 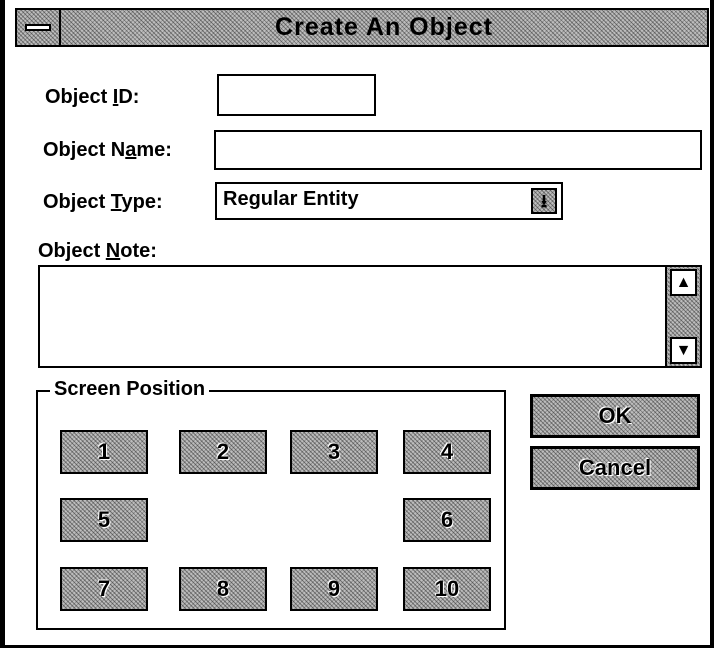 What do you see at coordinates (104, 452) in the screenshot?
I see `position-button-1: 1` at bounding box center [104, 452].